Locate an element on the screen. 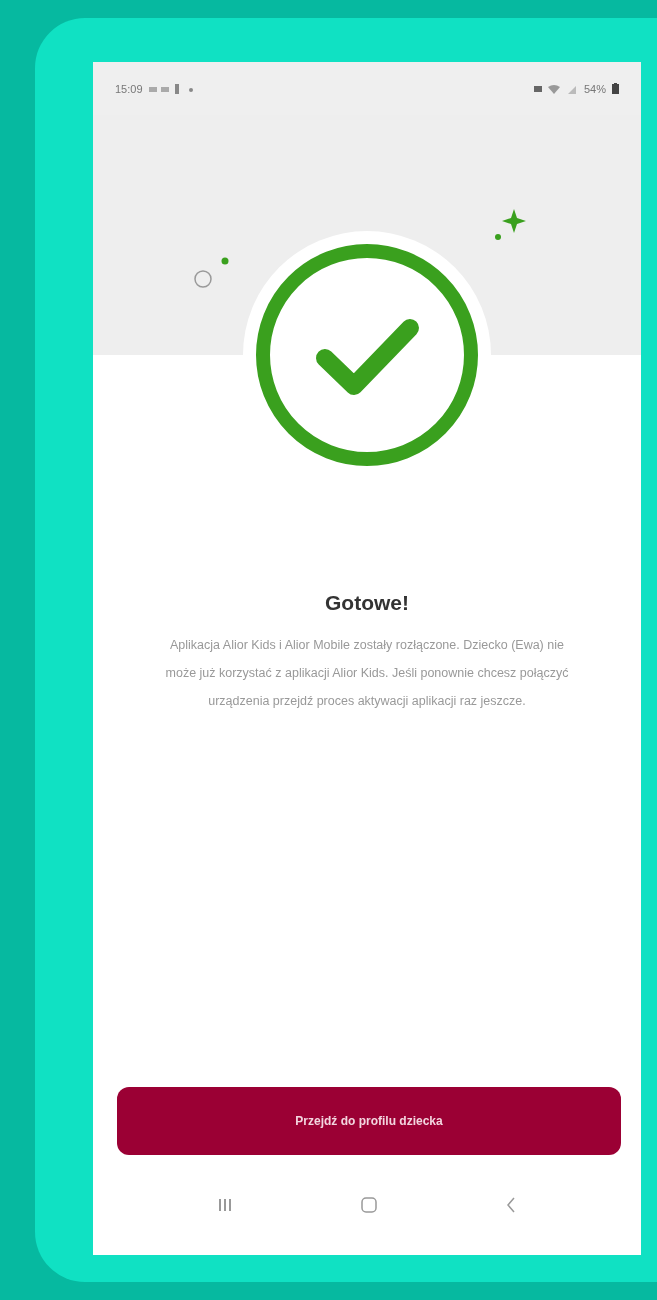  notification-icons is located at coordinates (171, 88).